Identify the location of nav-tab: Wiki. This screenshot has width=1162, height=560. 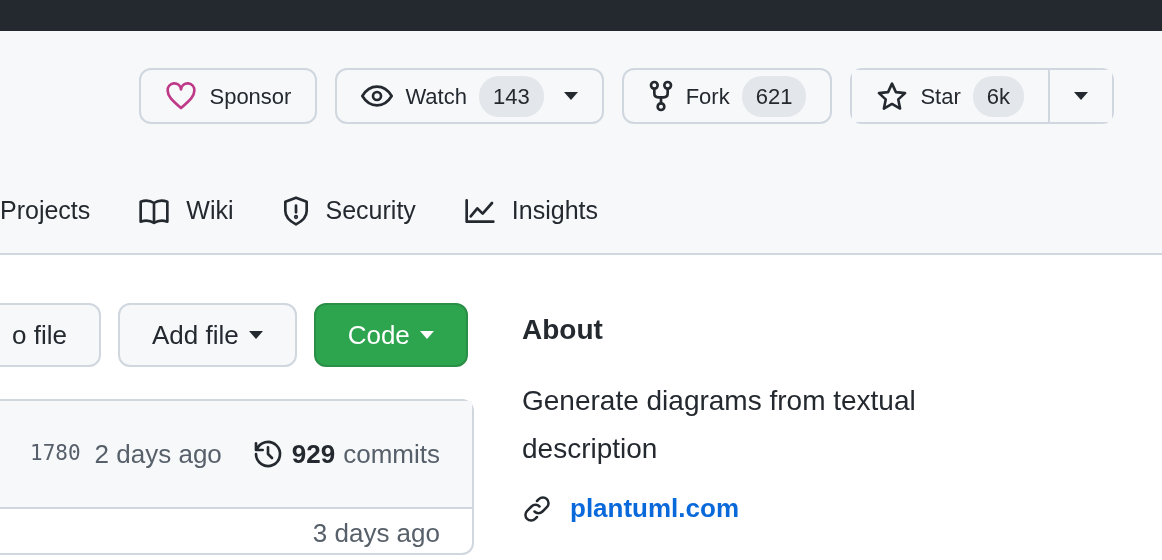
(186, 211).